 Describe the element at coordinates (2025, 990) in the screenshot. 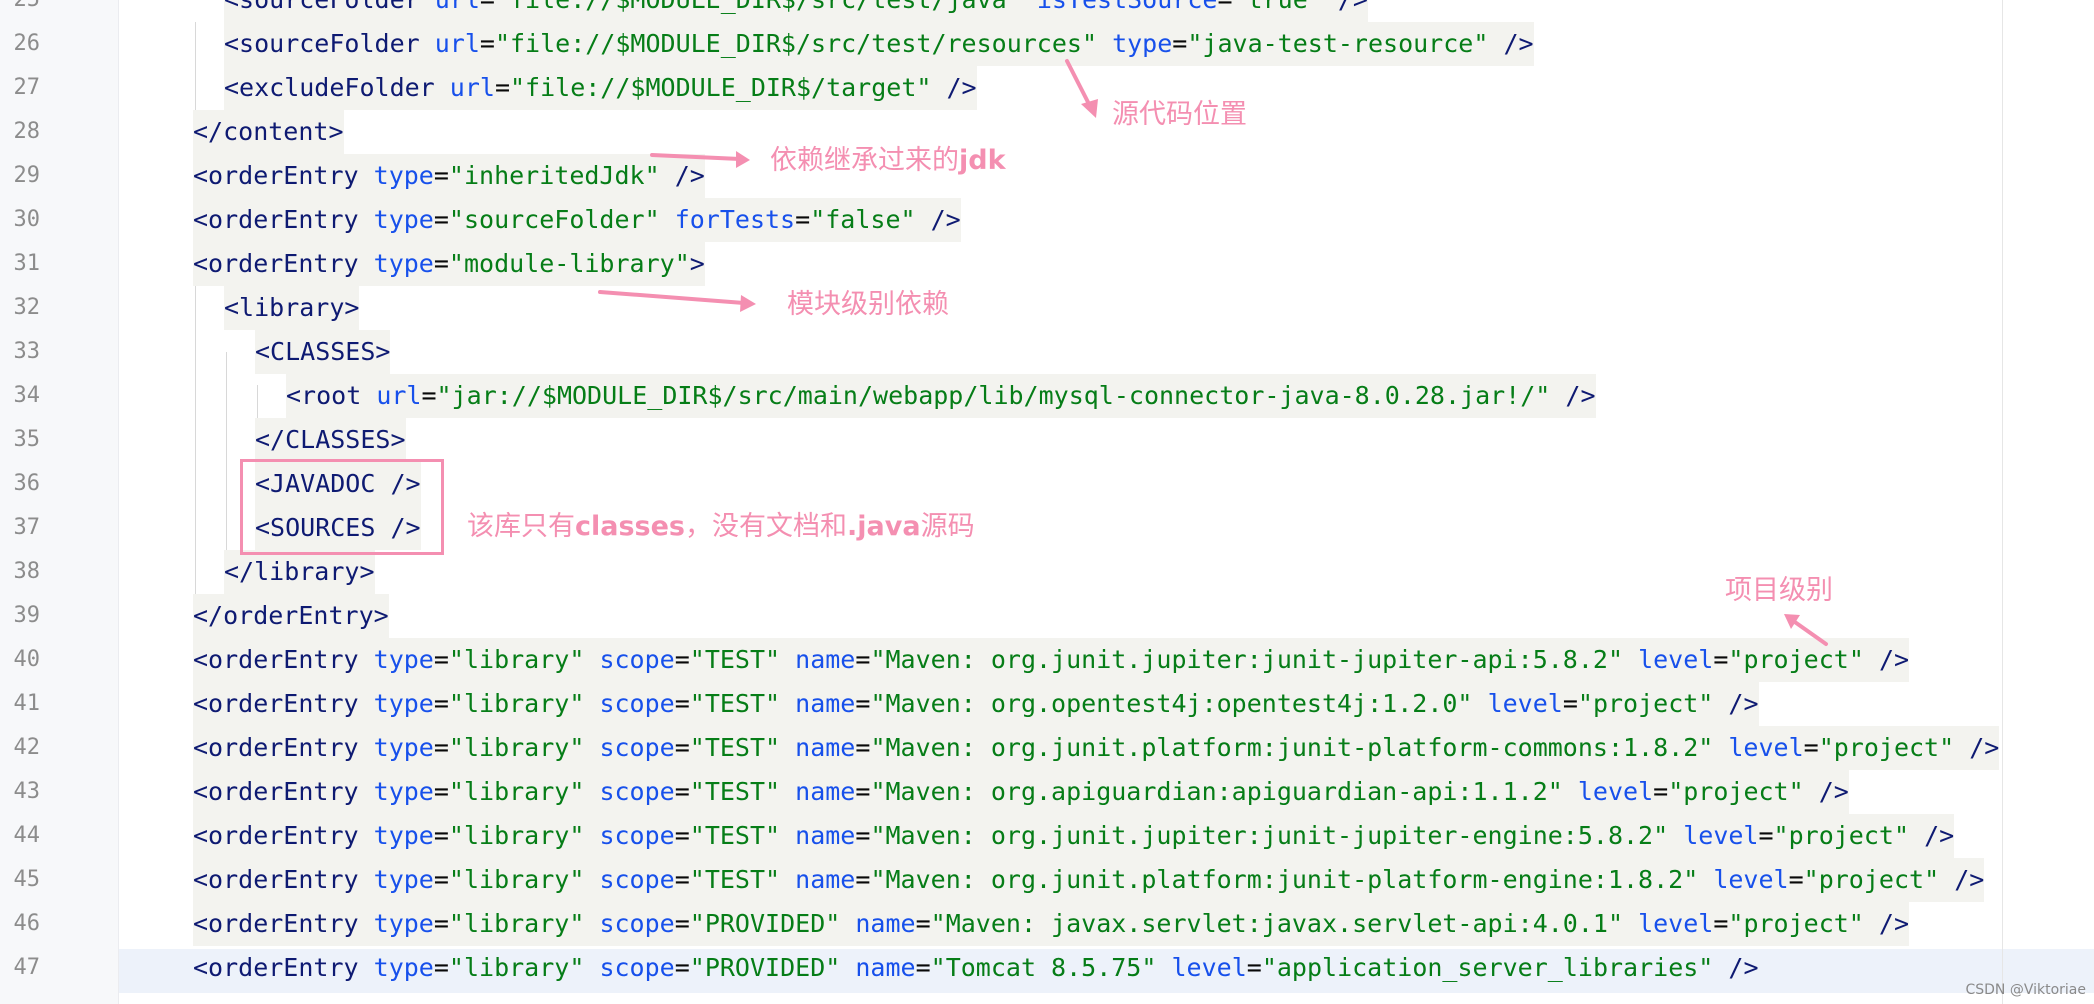

I see `watermark: CSDN @Viktoriae` at that location.